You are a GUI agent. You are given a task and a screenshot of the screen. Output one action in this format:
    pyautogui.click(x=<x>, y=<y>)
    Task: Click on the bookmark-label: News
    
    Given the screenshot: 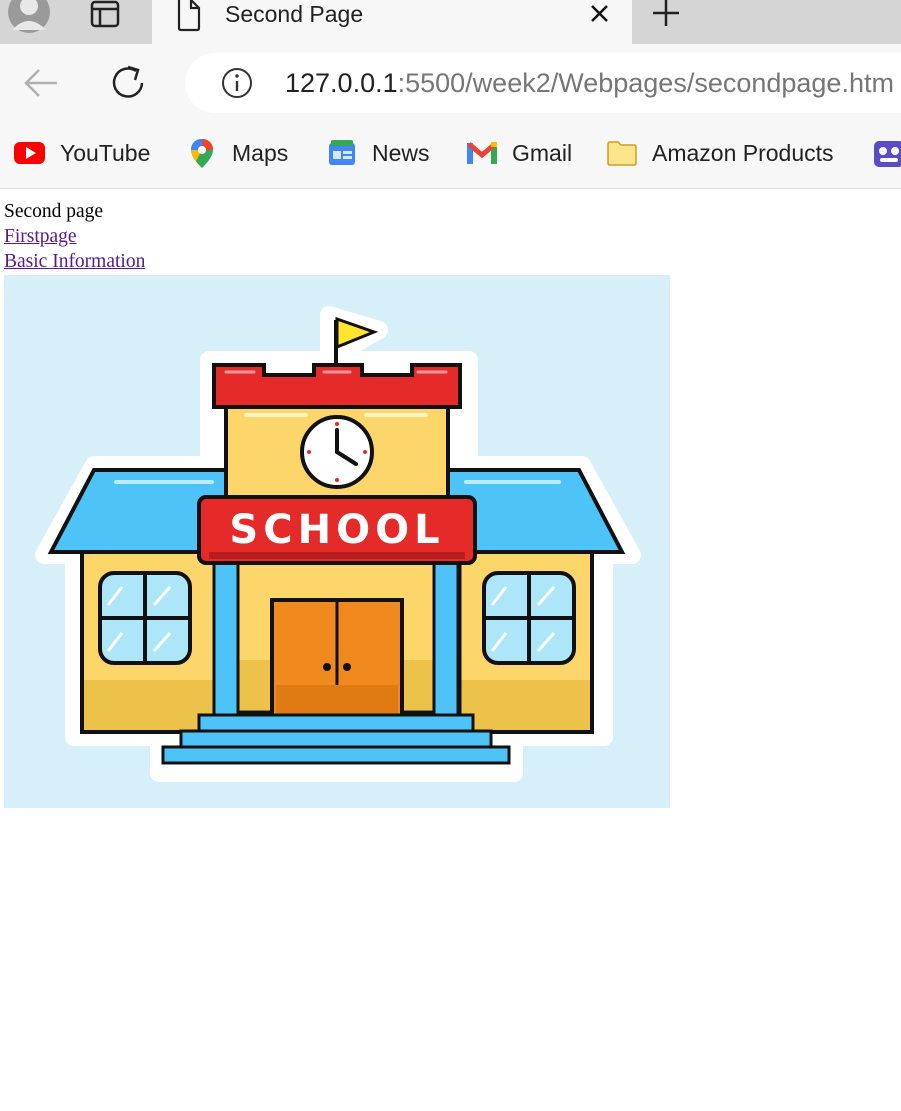 What is the action you would take?
    pyautogui.click(x=401, y=152)
    